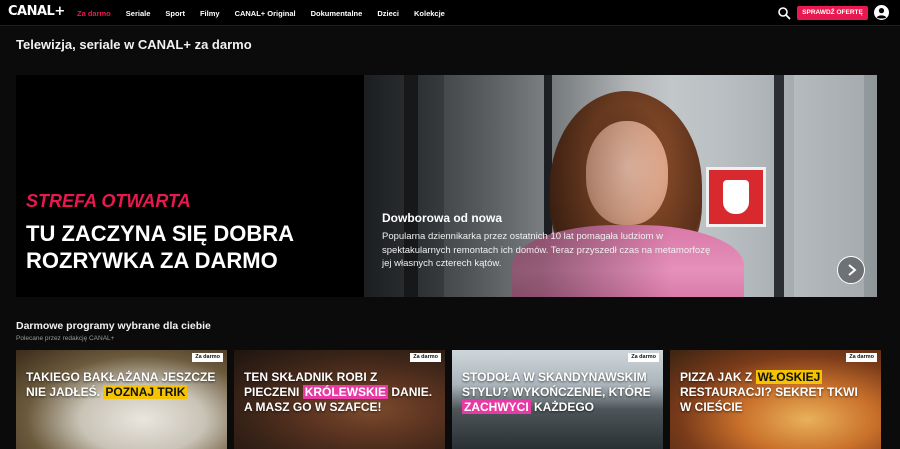 Image resolution: width=900 pixels, height=449 pixels. I want to click on card-highlight: KRÓLEWSKIE, so click(345, 392).